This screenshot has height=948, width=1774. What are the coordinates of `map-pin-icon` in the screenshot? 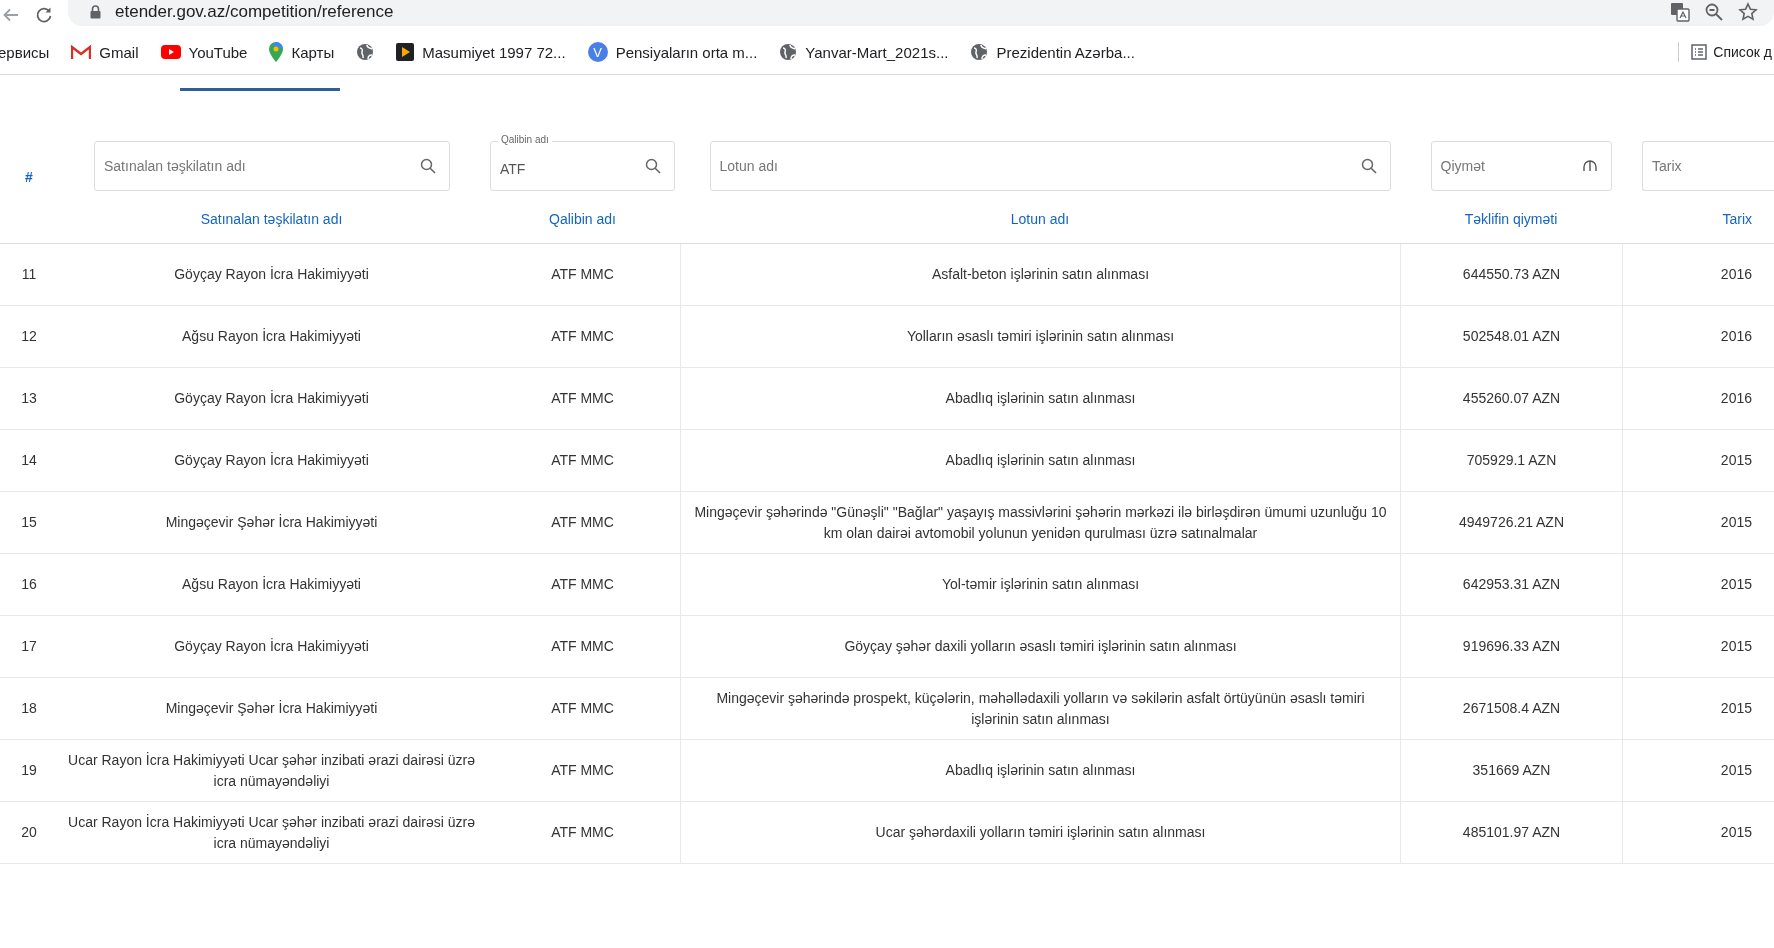 It's located at (276, 52).